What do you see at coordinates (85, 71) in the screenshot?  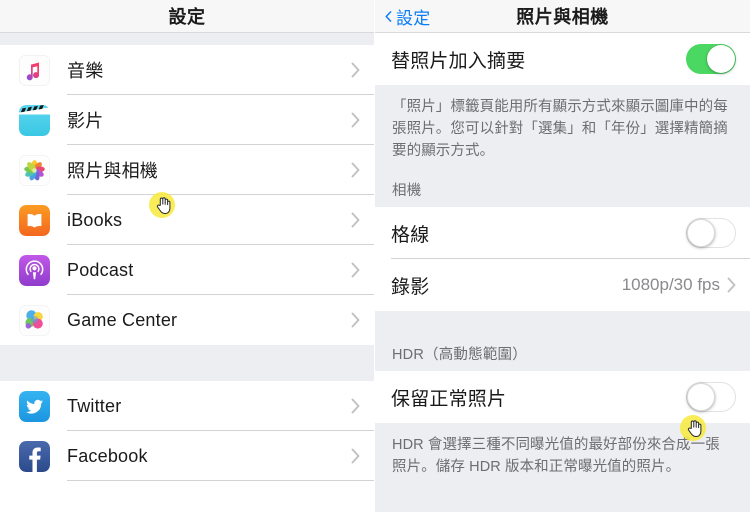 I see `sidebar-item-label: 音樂` at bounding box center [85, 71].